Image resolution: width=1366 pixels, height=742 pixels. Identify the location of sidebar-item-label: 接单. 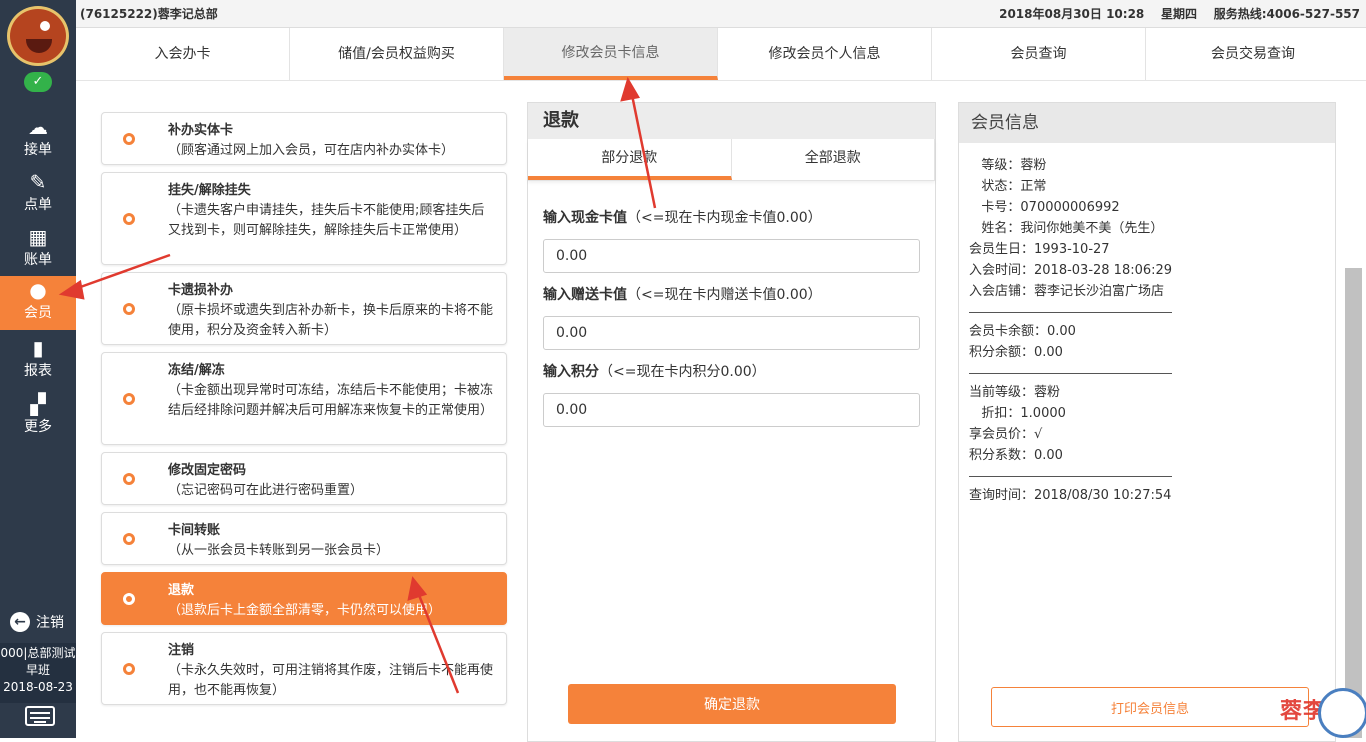
(38, 150).